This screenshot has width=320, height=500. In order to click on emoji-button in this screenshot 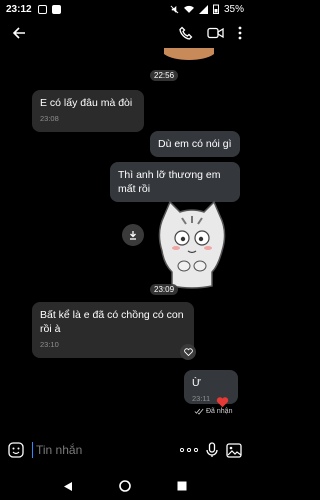, I will do `click(16, 450)`.